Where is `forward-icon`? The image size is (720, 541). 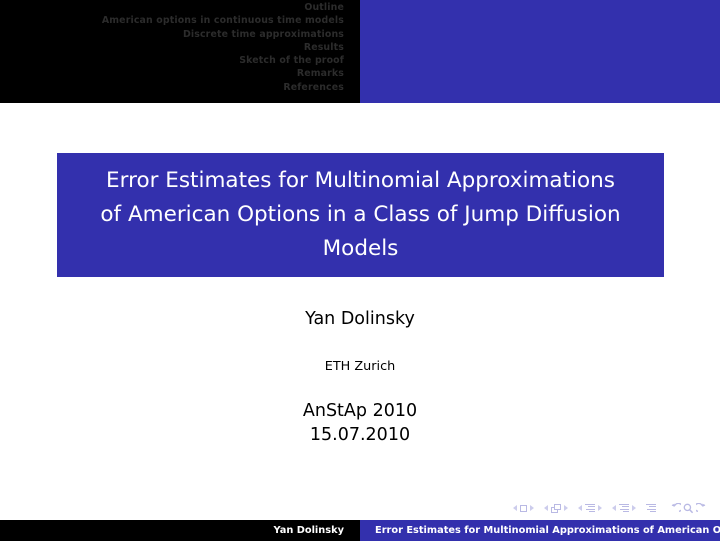
forward-icon is located at coordinates (701, 508).